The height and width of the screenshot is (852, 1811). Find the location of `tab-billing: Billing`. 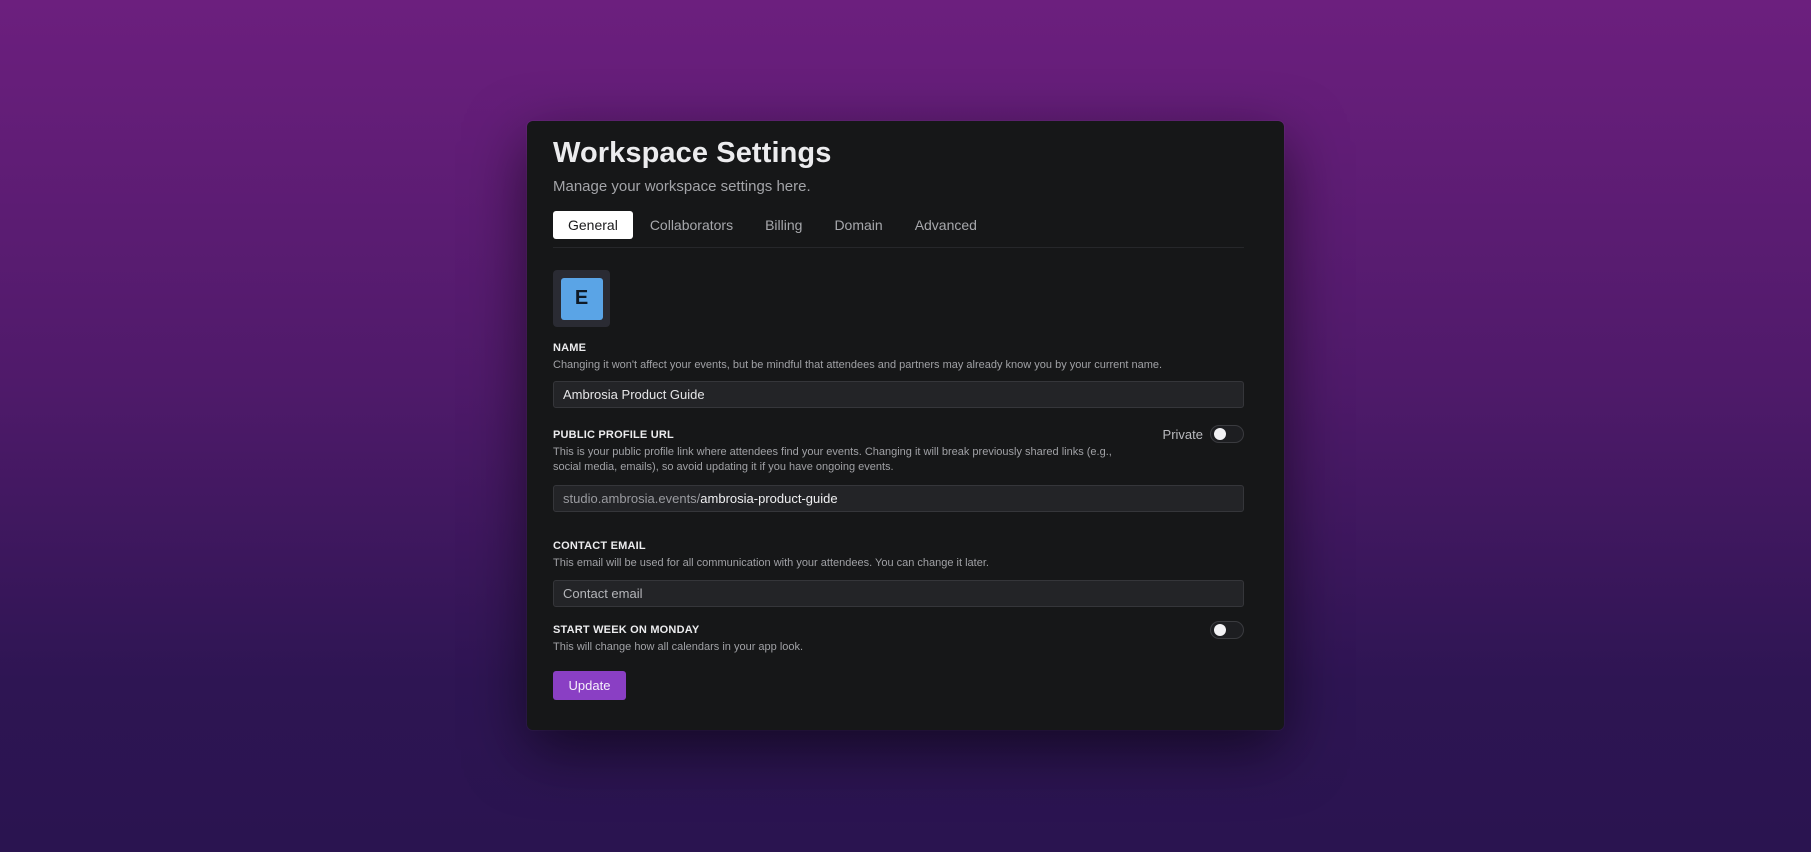

tab-billing: Billing is located at coordinates (783, 225).